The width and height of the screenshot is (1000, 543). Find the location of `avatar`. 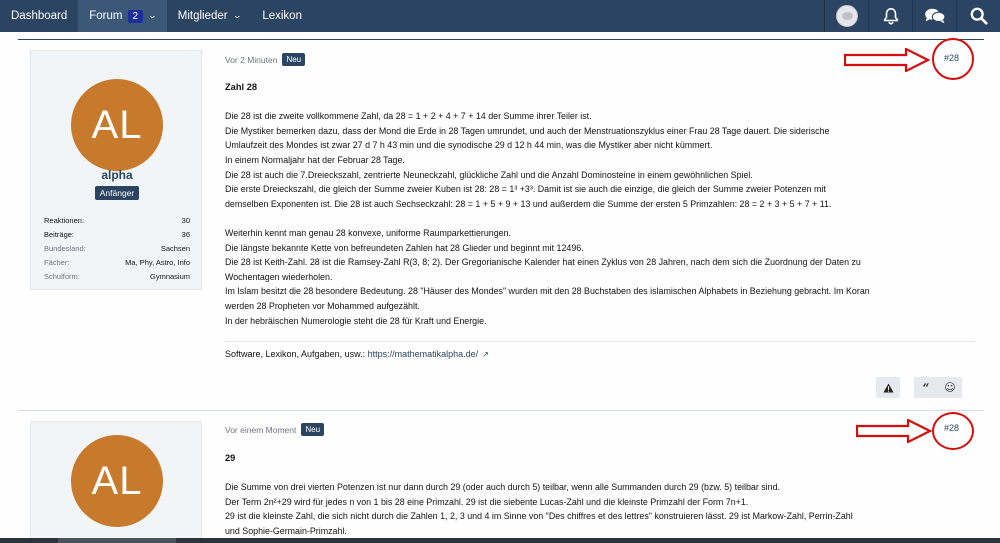

avatar is located at coordinates (846, 16).